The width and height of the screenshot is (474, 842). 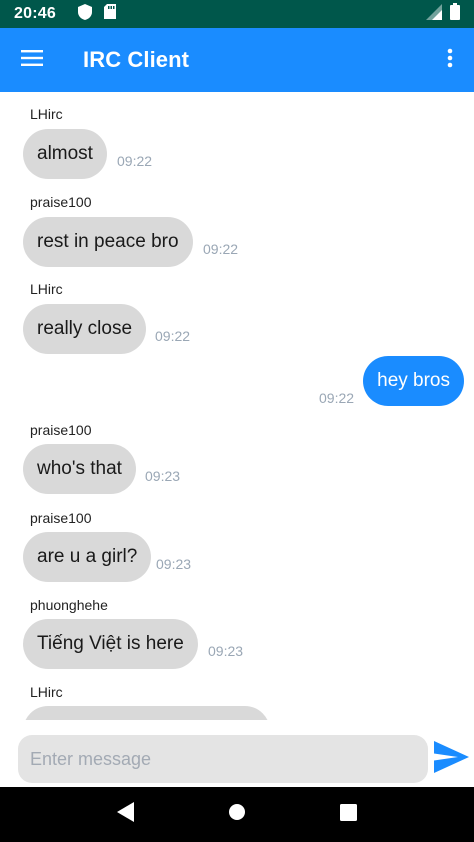 I want to click on message-bubble: Tiếng Việt is here, so click(x=110, y=644).